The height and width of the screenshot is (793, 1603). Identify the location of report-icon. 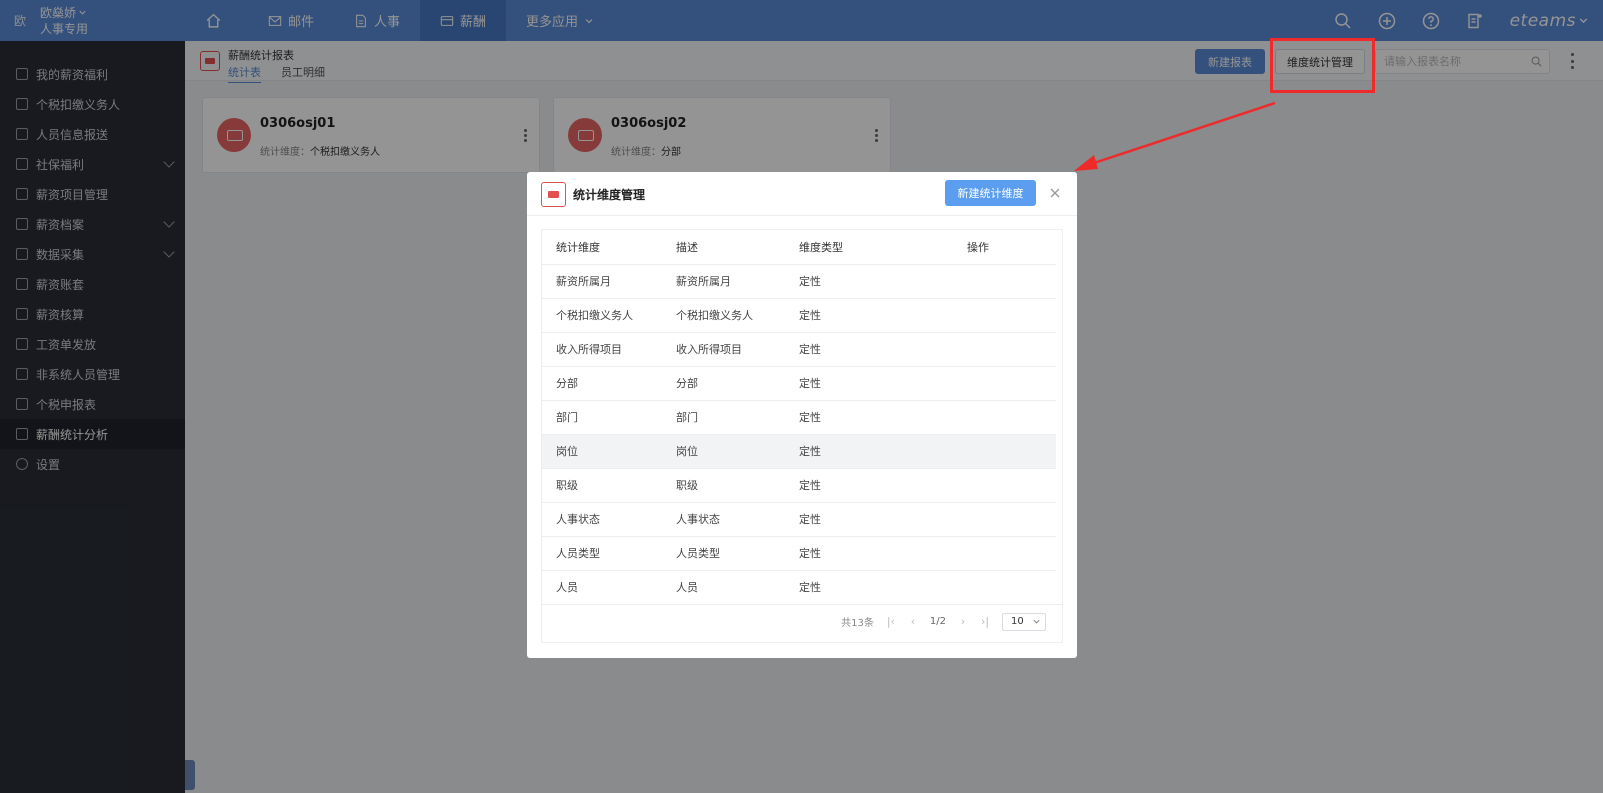
(553, 194).